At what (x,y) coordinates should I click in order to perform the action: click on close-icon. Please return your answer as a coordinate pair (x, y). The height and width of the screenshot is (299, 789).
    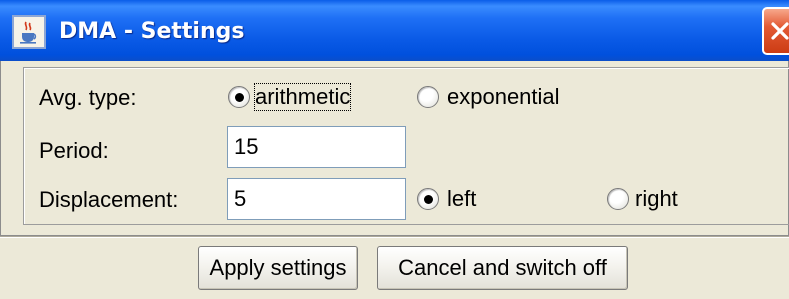
    Looking at the image, I should click on (780, 31).